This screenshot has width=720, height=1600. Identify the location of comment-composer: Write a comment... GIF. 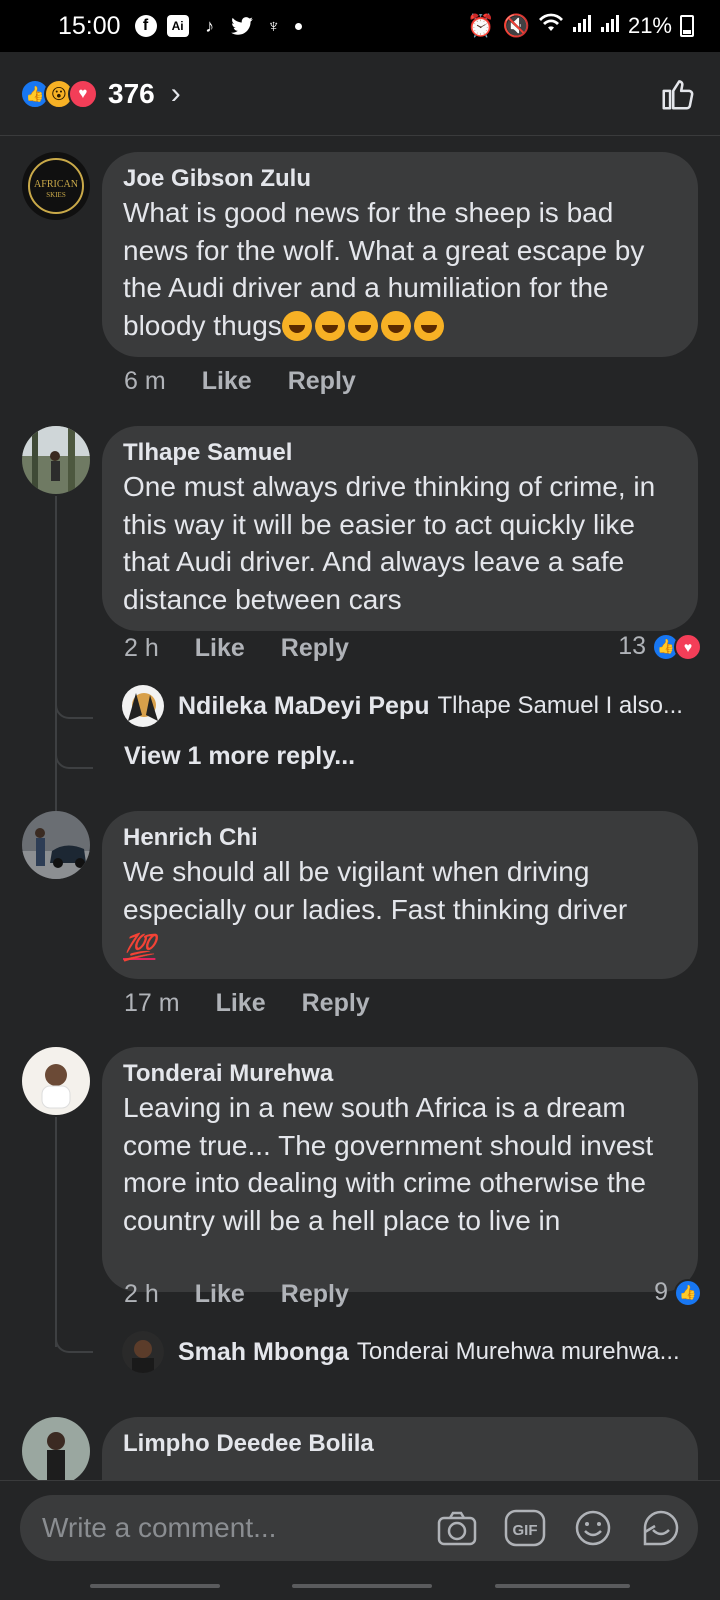
(360, 1525).